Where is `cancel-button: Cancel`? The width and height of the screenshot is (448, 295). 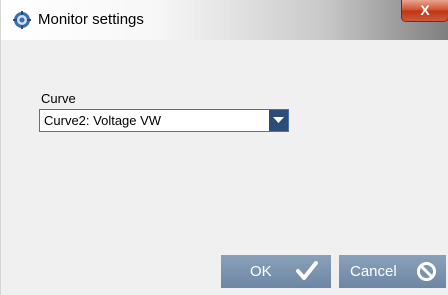
cancel-button: Cancel is located at coordinates (392, 271).